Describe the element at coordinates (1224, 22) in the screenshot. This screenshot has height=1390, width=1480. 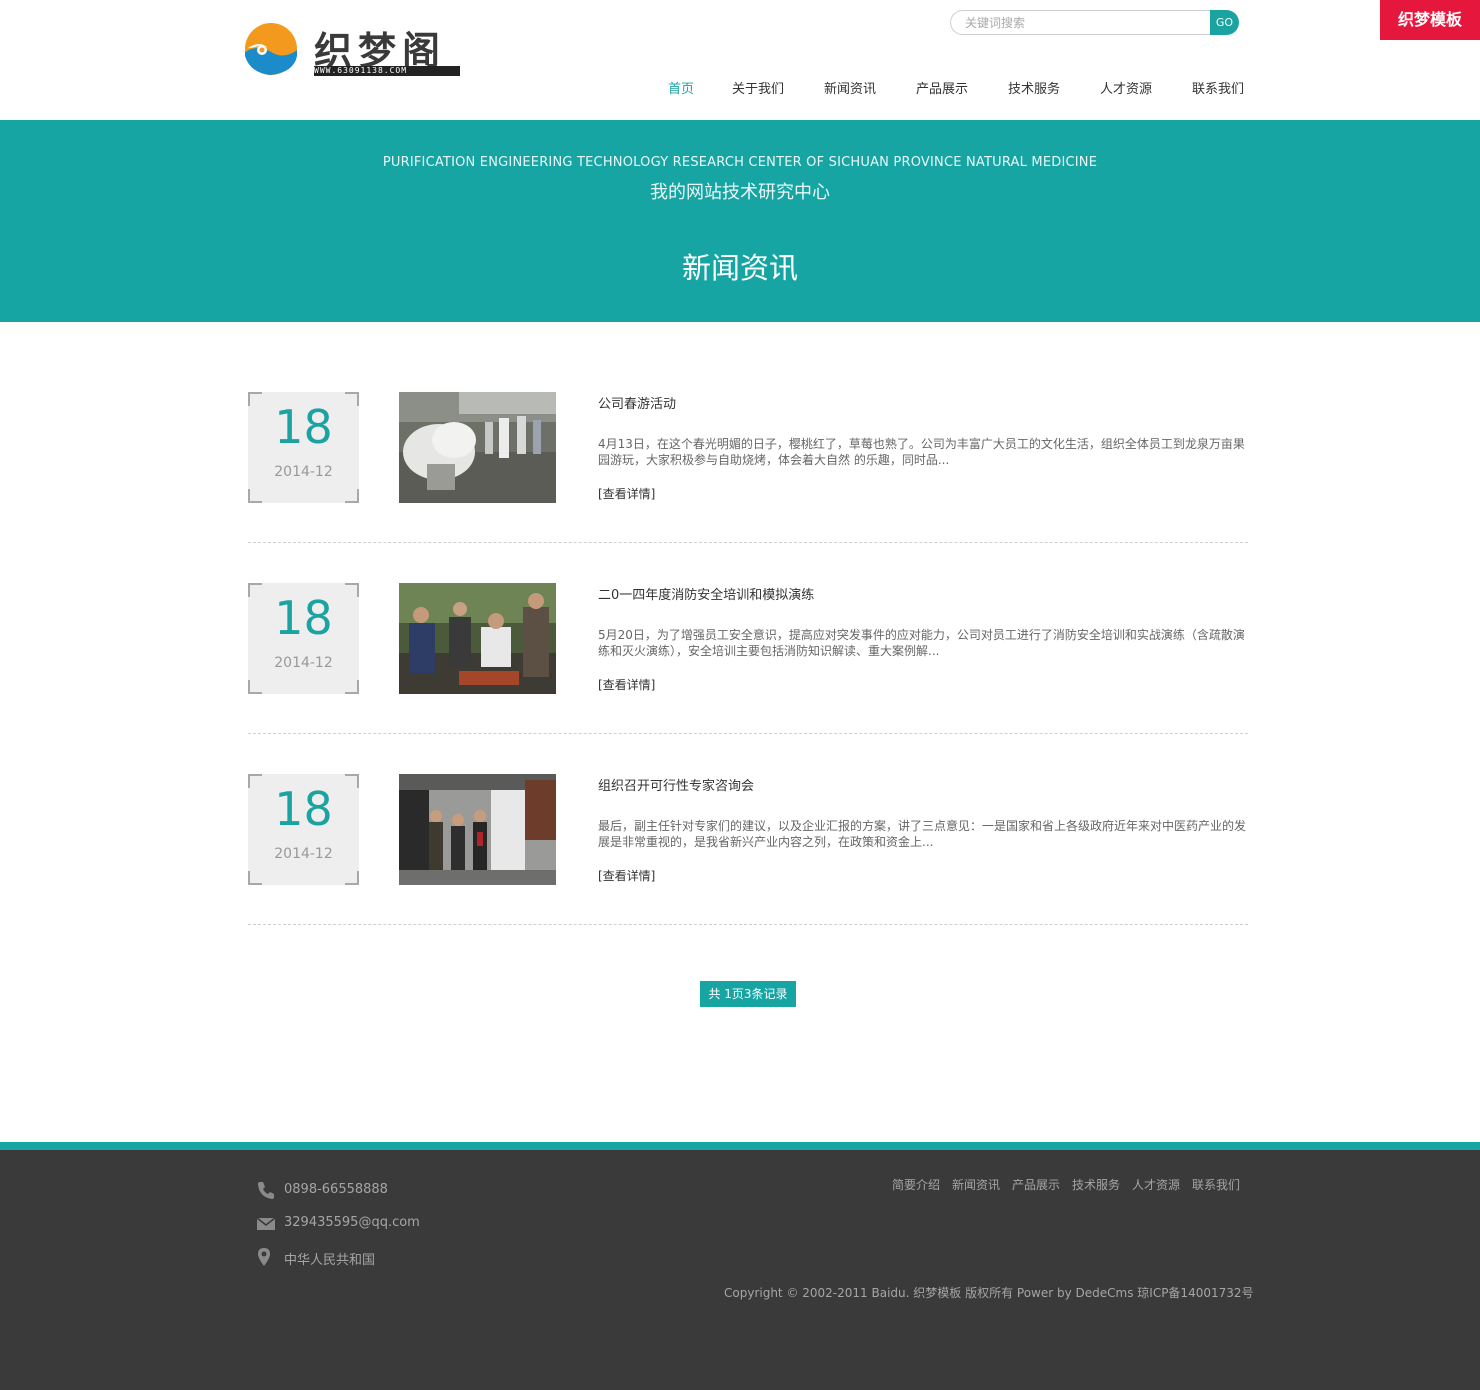
I see `search-button: GO` at that location.